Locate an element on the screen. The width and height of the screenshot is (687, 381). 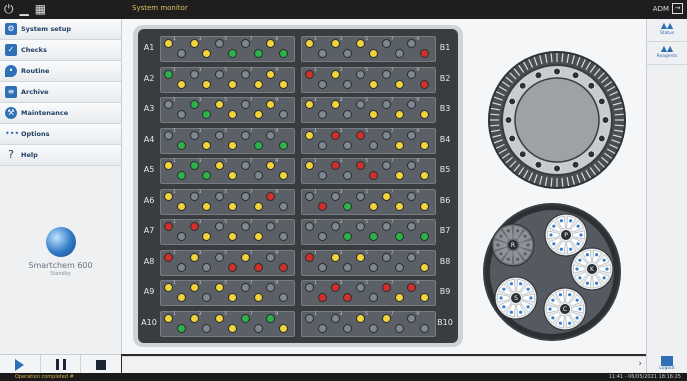
rack-row: B5 1 3 5 7 9 is located at coordinates (378, 170).